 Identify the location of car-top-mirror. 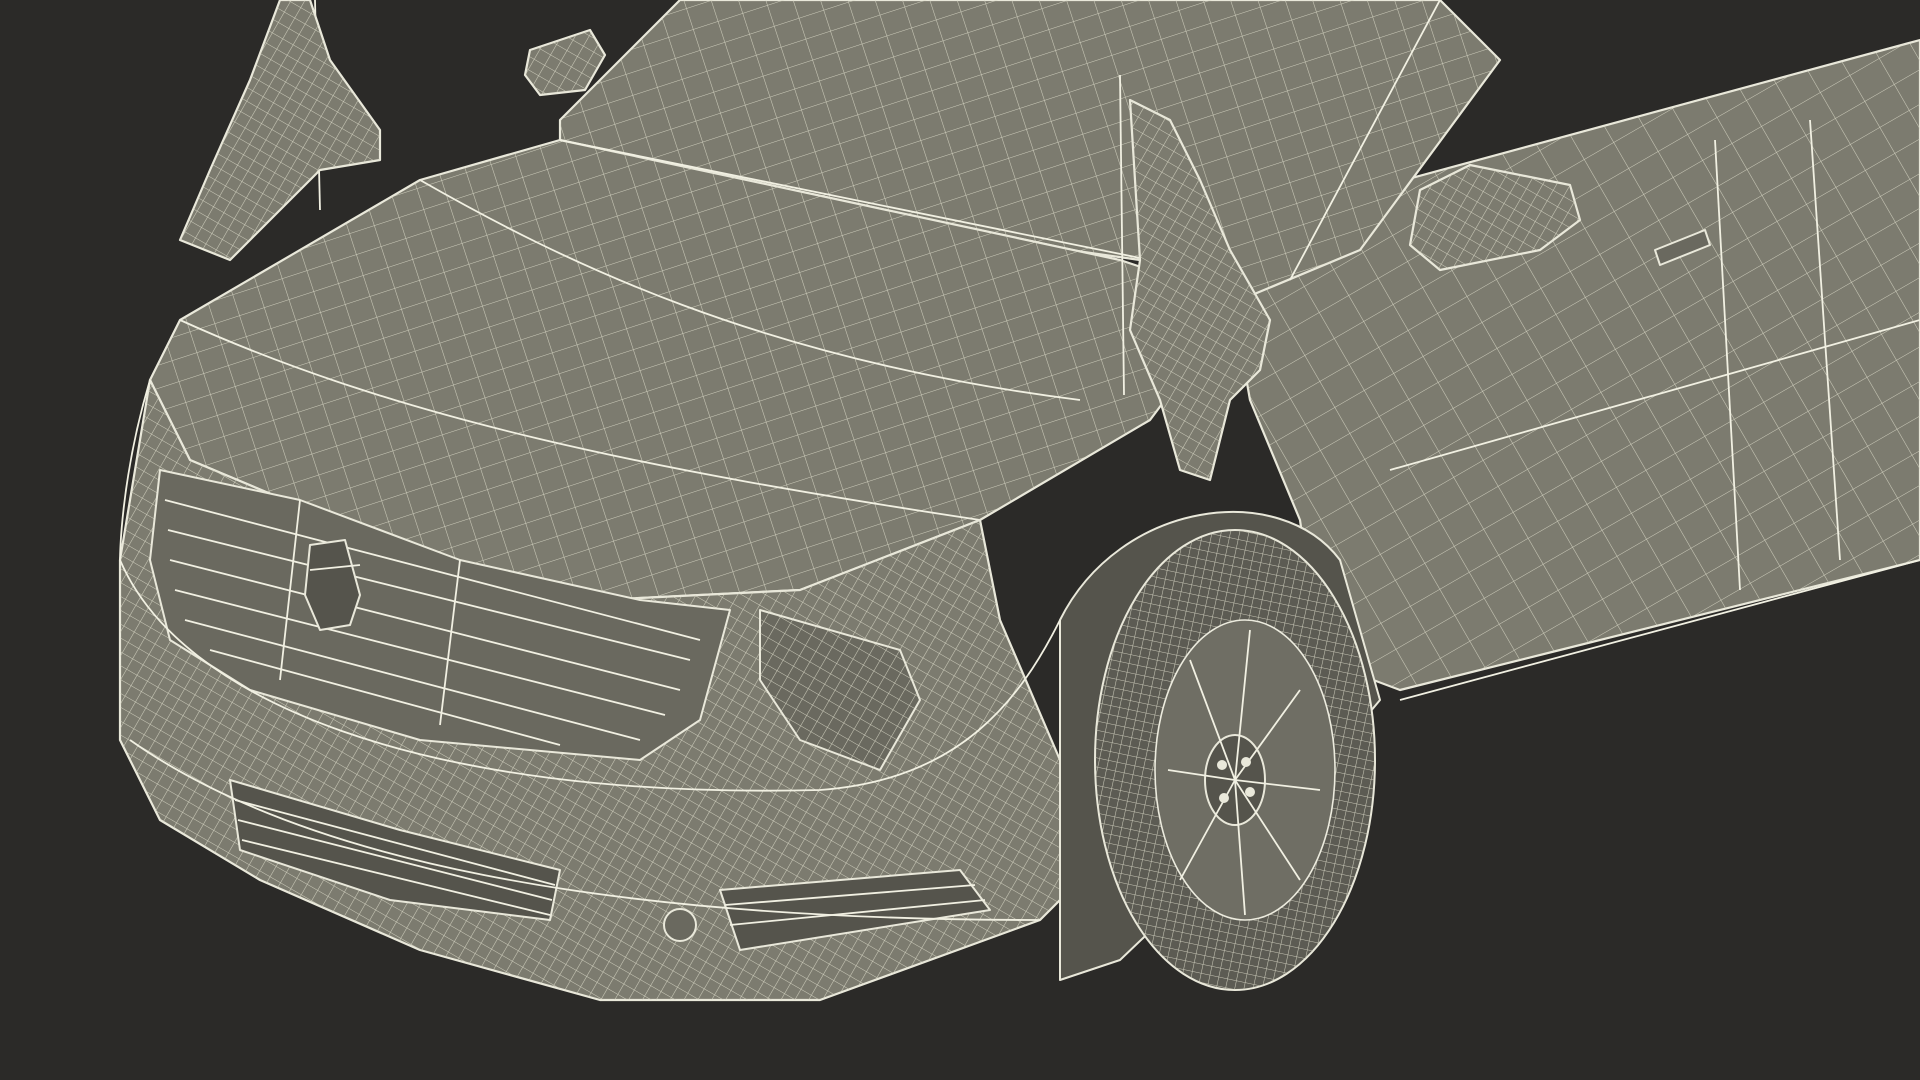
(565, 62).